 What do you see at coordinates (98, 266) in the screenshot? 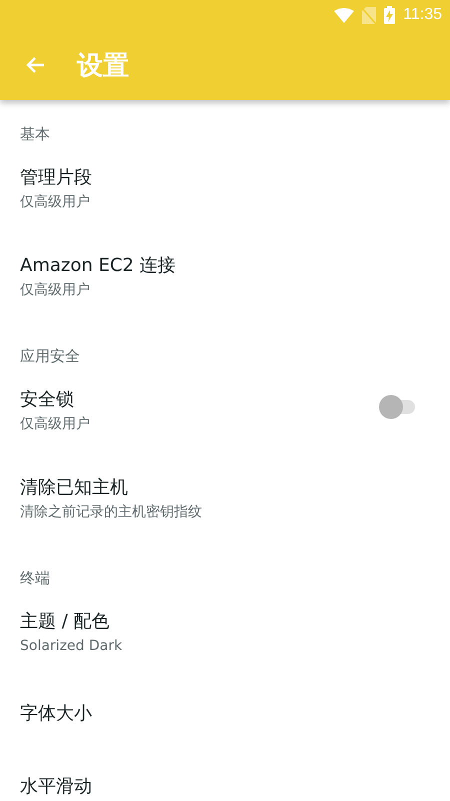
I see `item-title: Amazon EC2 连接` at bounding box center [98, 266].